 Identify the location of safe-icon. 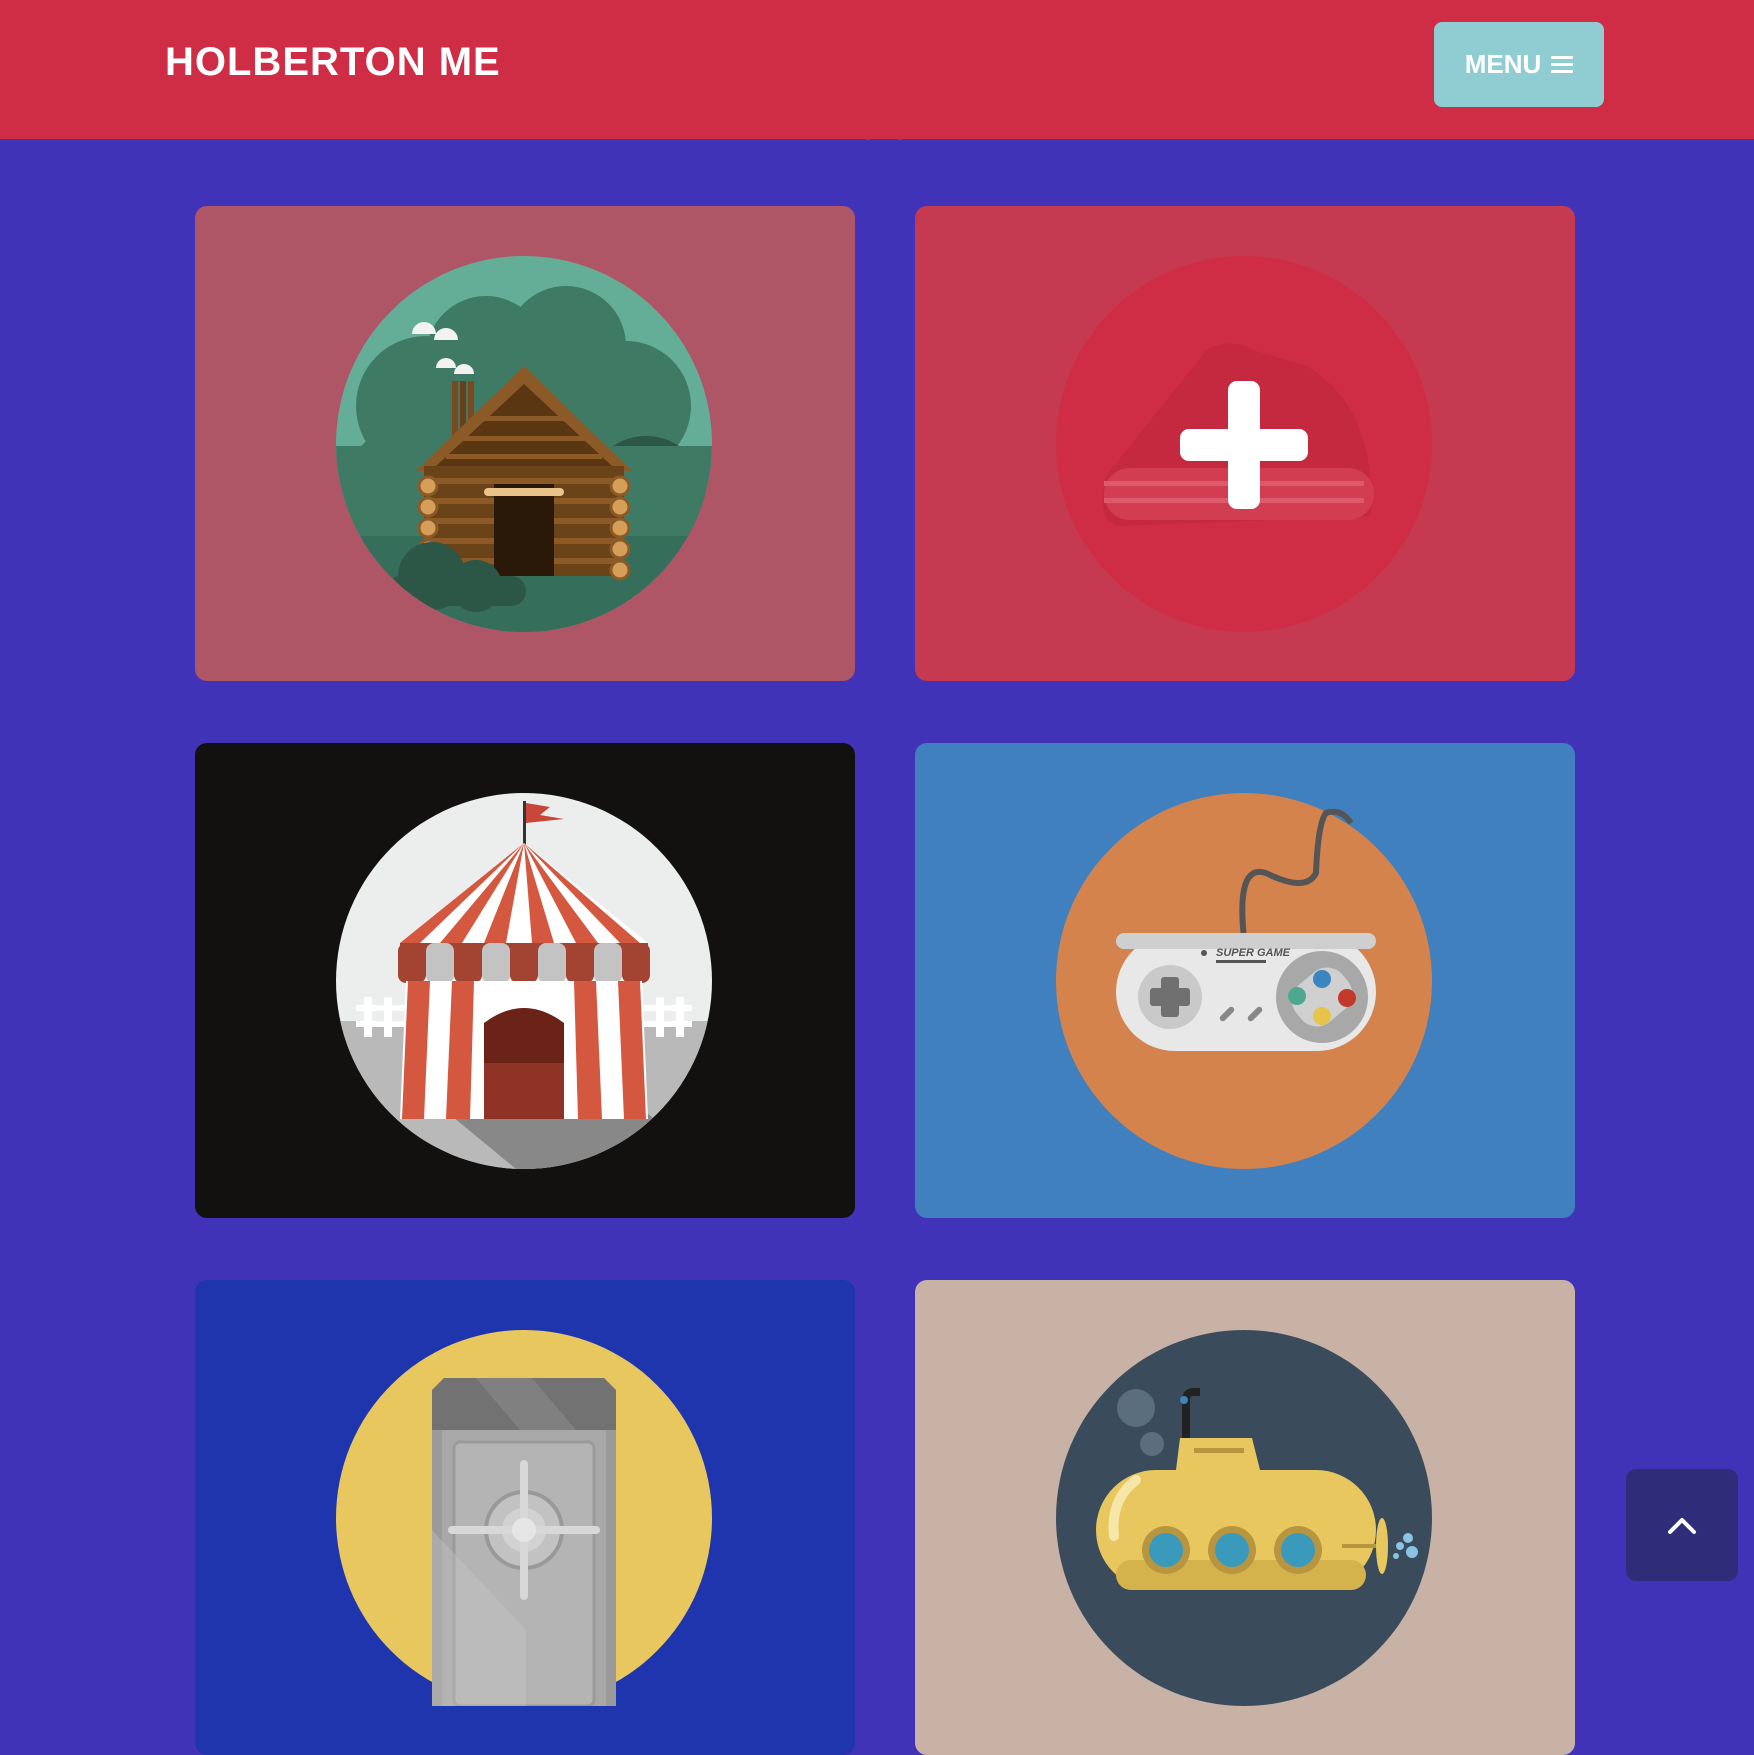
(524, 1518).